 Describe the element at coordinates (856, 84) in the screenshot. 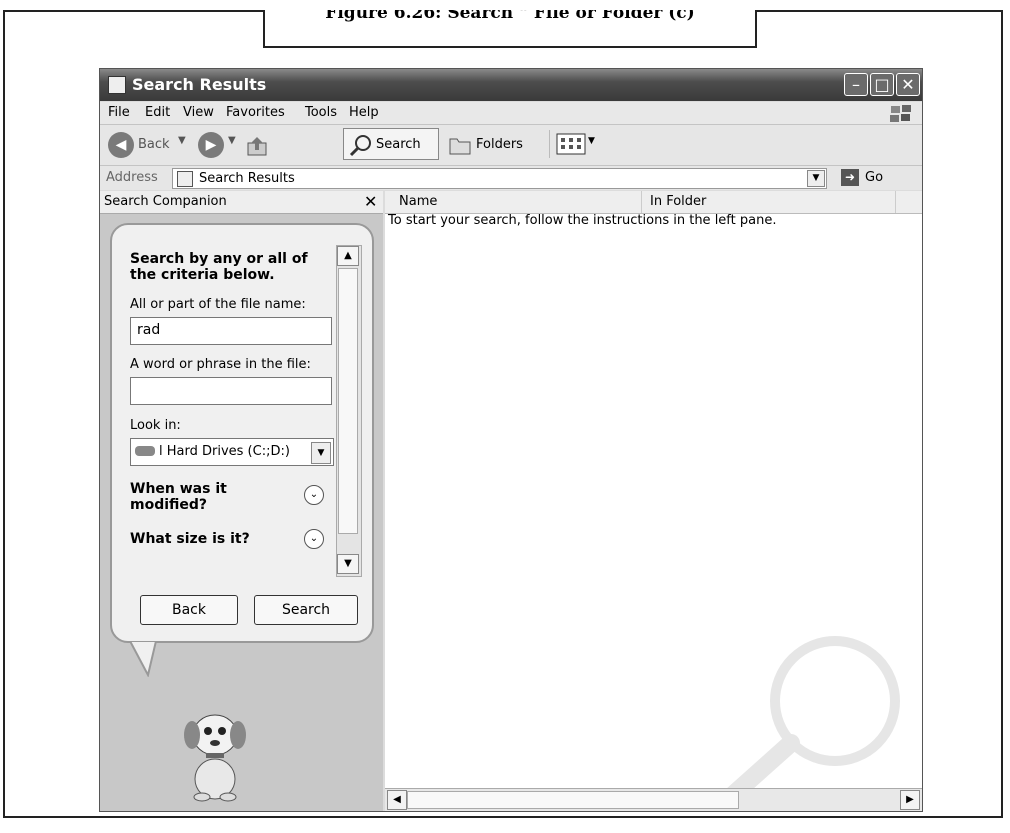

I see `minimize-button: –` at that location.